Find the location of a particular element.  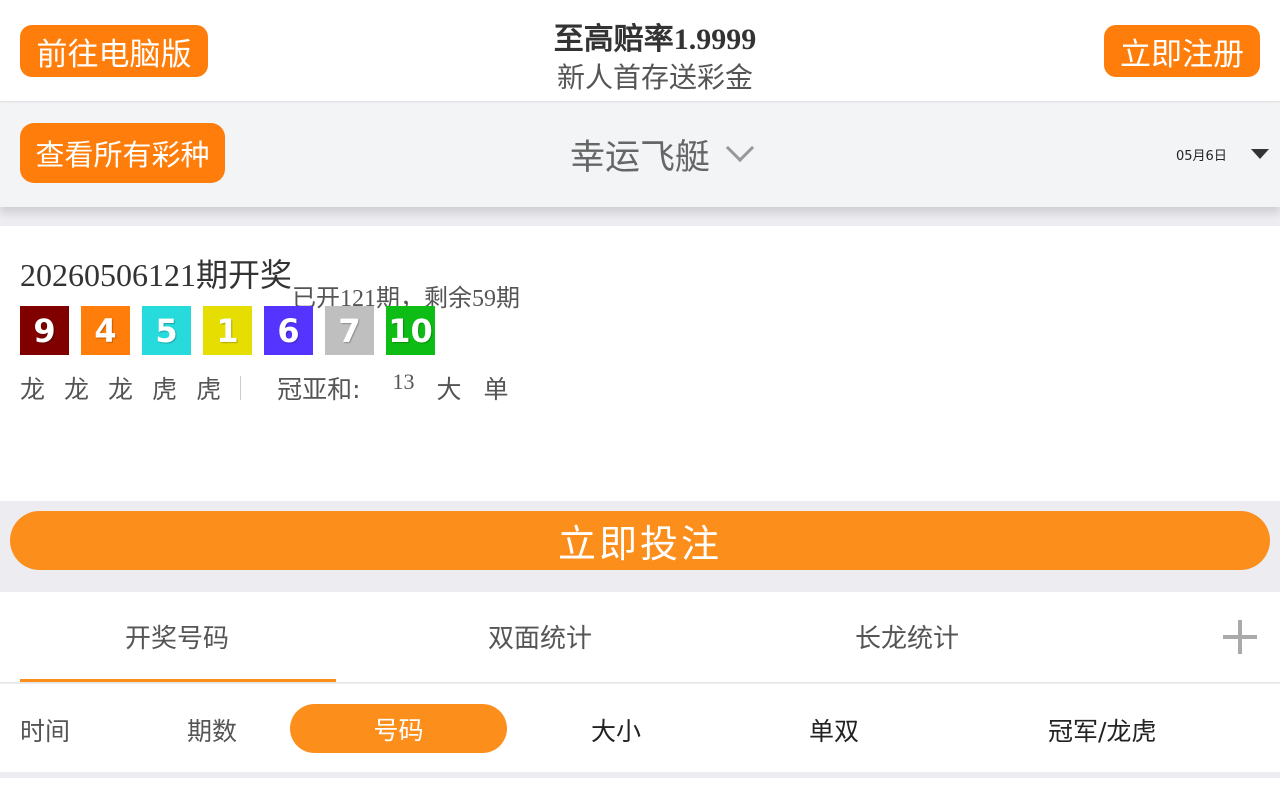

caret-down-icon is located at coordinates (1260, 154).